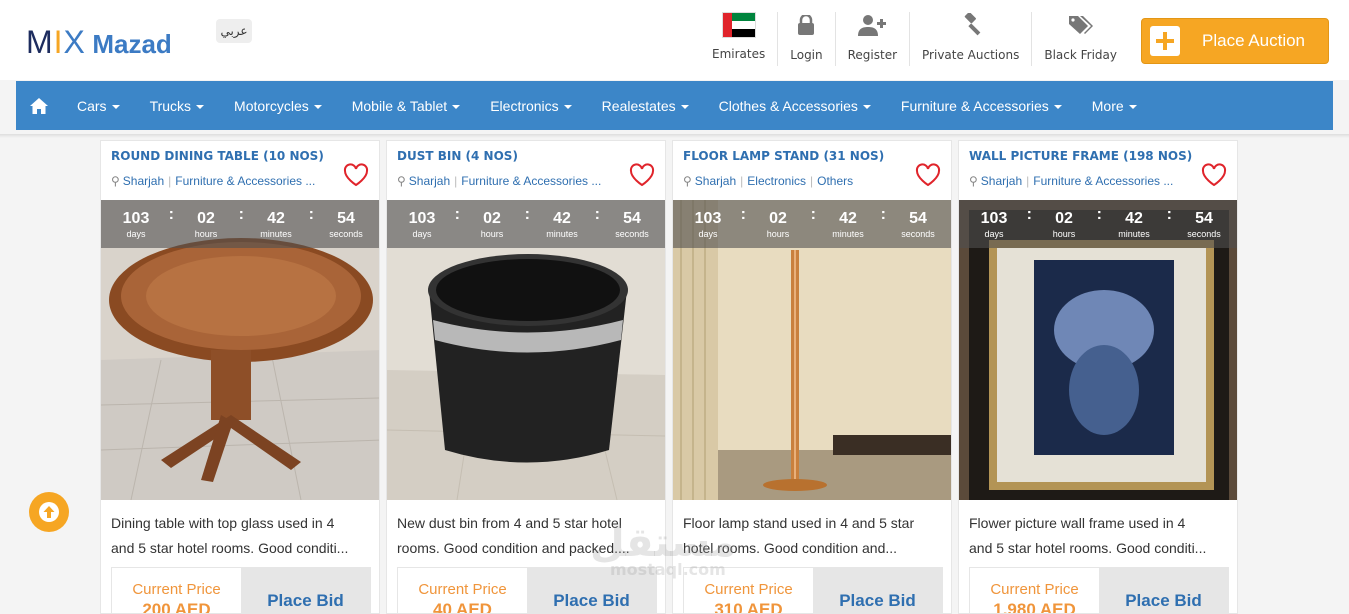 The height and width of the screenshot is (614, 1349). I want to click on black-friday-link: Black Friday, so click(1080, 39).